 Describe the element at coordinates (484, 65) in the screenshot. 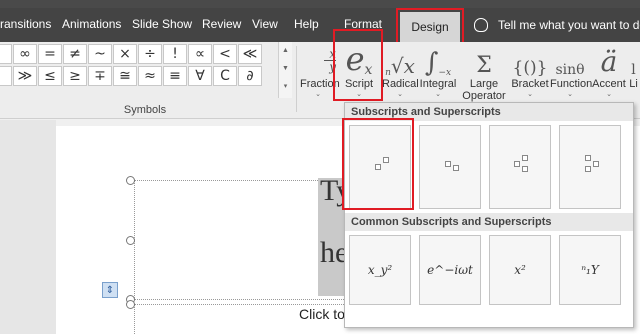

I see `sum-icon: Σ` at that location.